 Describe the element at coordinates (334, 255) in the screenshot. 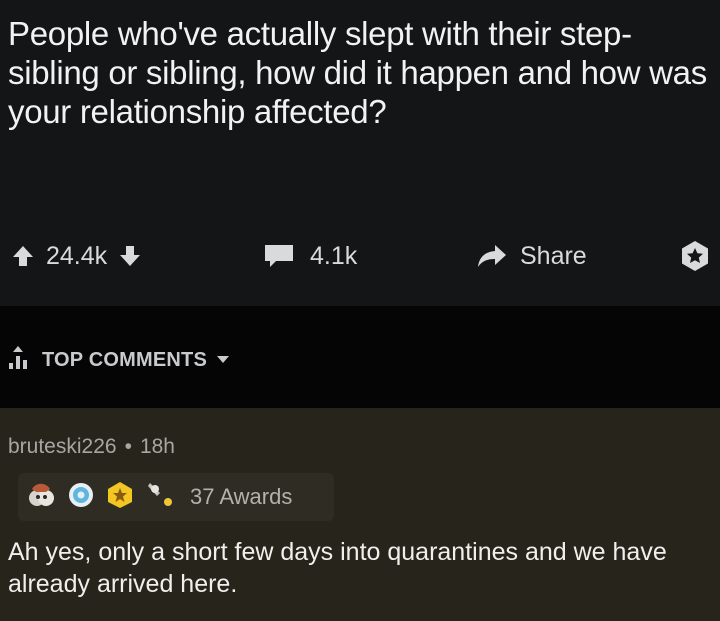

I see `comment-count: 4.1k` at that location.